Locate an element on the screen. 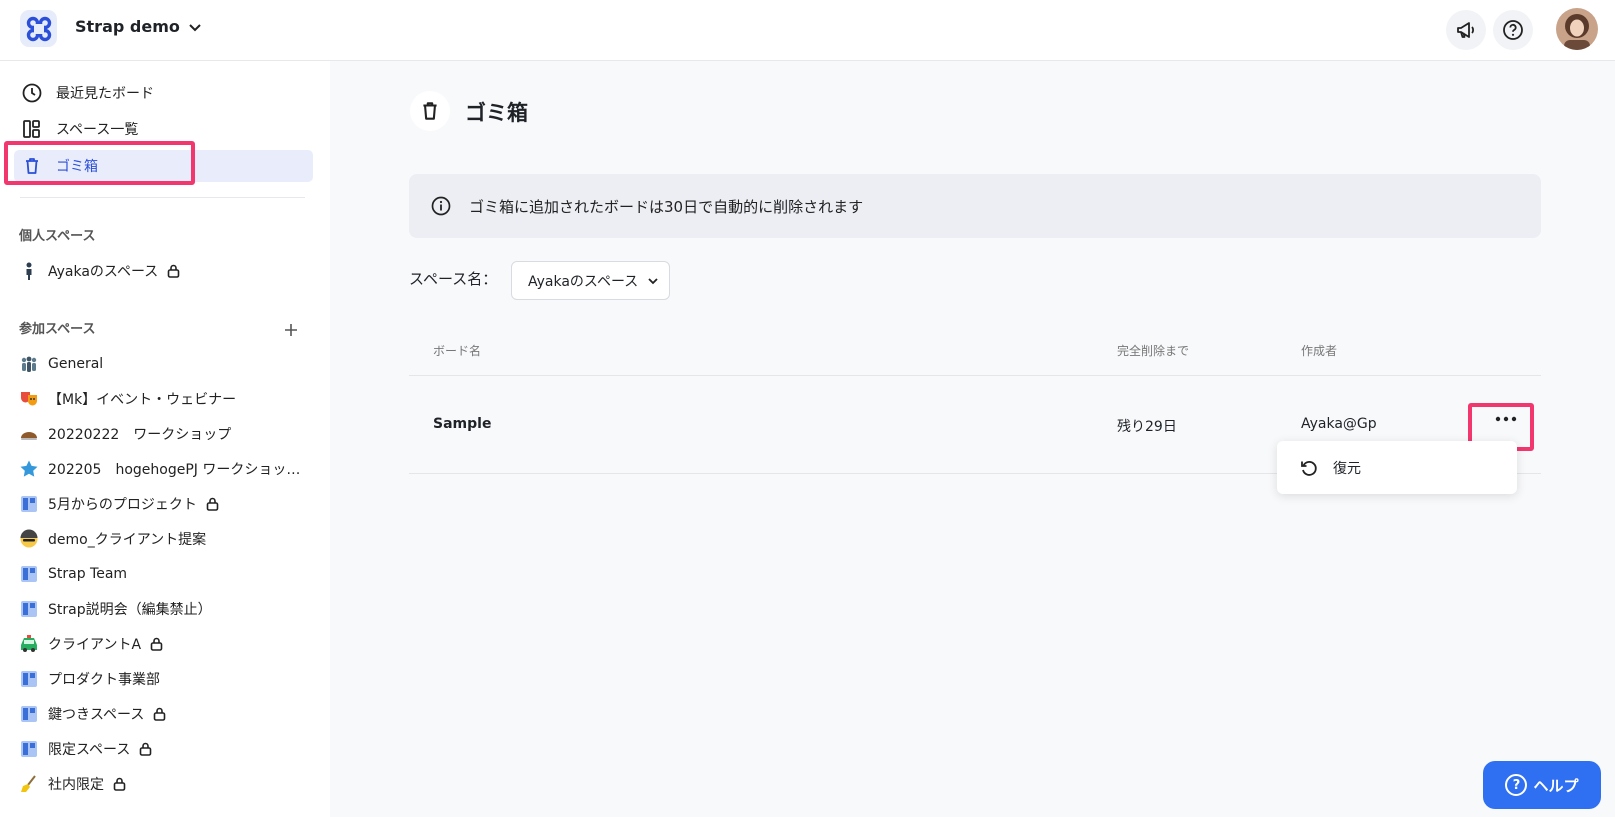  app-logo is located at coordinates (38, 28).